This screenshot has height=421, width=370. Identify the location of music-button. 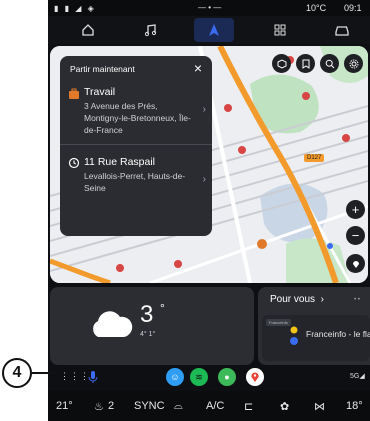
(150, 30).